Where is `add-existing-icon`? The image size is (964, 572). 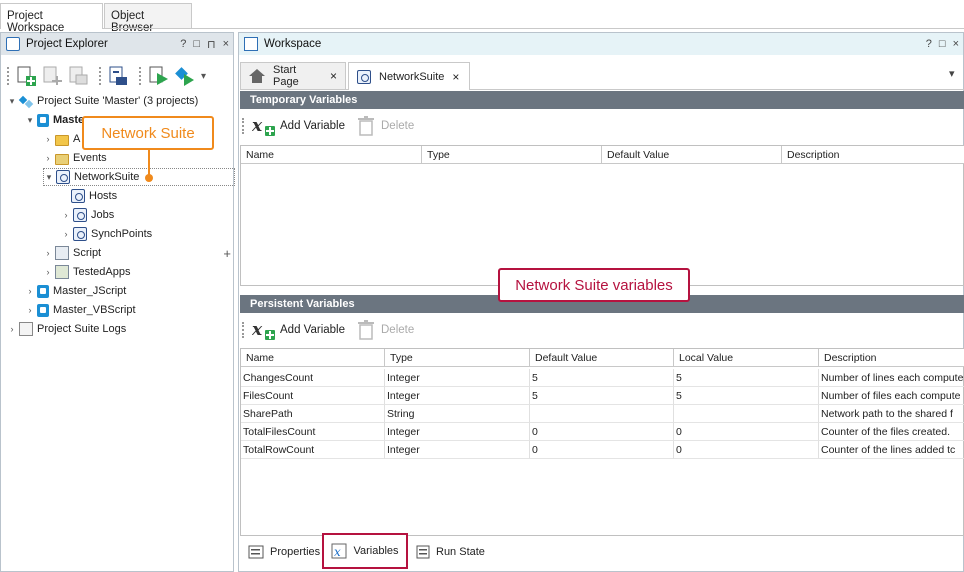
add-existing-icon is located at coordinates (78, 76).